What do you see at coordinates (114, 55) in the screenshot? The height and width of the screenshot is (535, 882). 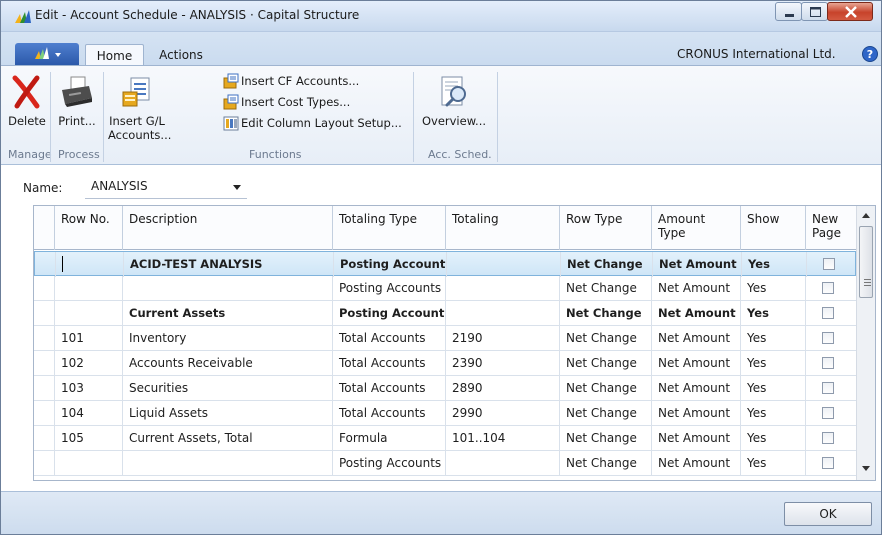 I see `tab-home: Home` at bounding box center [114, 55].